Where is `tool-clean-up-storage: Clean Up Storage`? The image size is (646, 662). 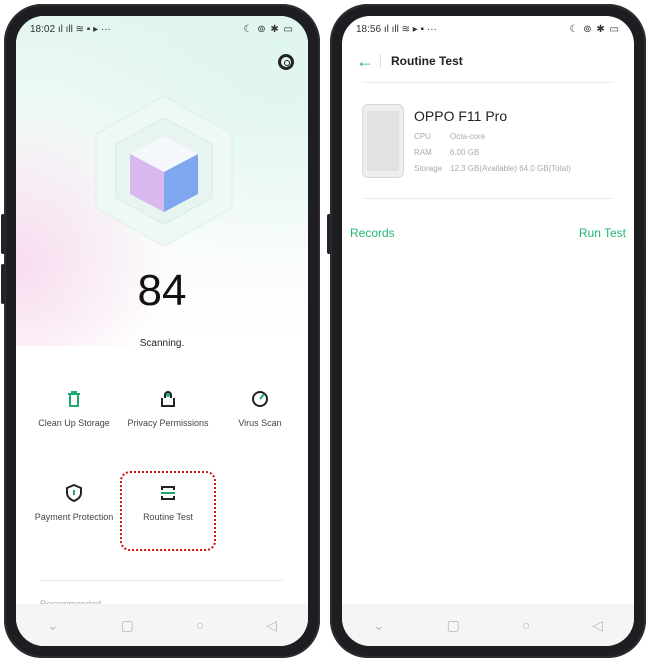
tool-clean-up-storage: Clean Up Storage is located at coordinates (74, 409).